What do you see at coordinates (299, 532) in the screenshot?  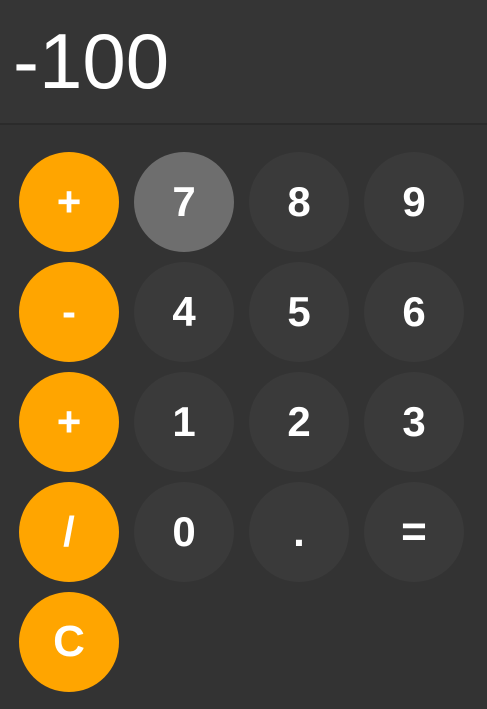 I see `decimal-button: .` at bounding box center [299, 532].